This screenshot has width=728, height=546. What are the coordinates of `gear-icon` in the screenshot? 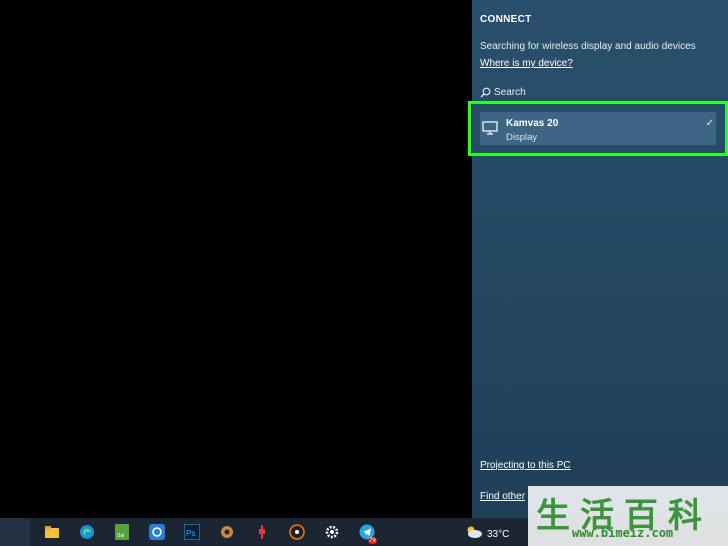 It's located at (332, 532).